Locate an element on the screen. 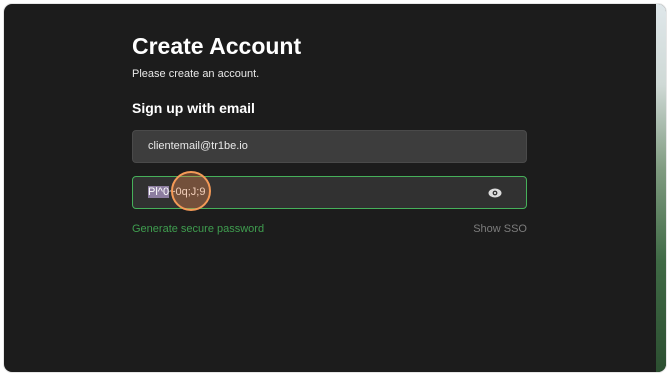  password-field: Pl^0~0q;J;9 is located at coordinates (329, 191).